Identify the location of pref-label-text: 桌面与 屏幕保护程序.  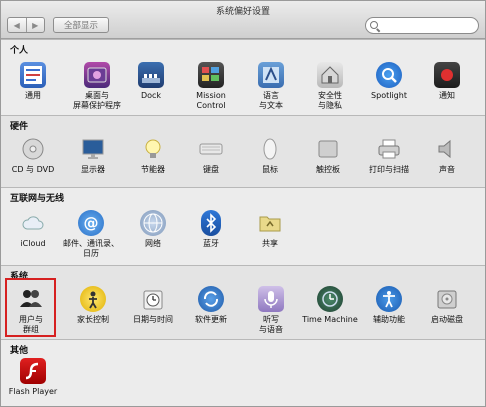
(97, 100).